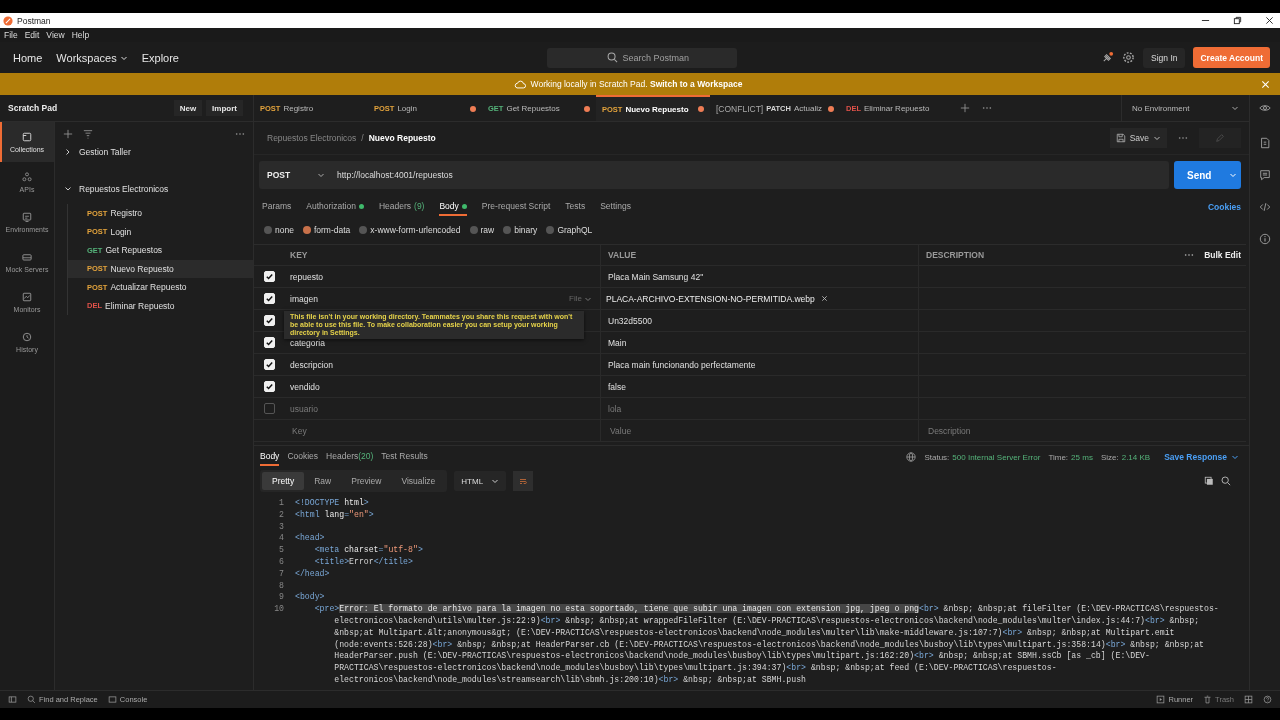 The height and width of the screenshot is (720, 1280). I want to click on history-icon, so click(27, 337).